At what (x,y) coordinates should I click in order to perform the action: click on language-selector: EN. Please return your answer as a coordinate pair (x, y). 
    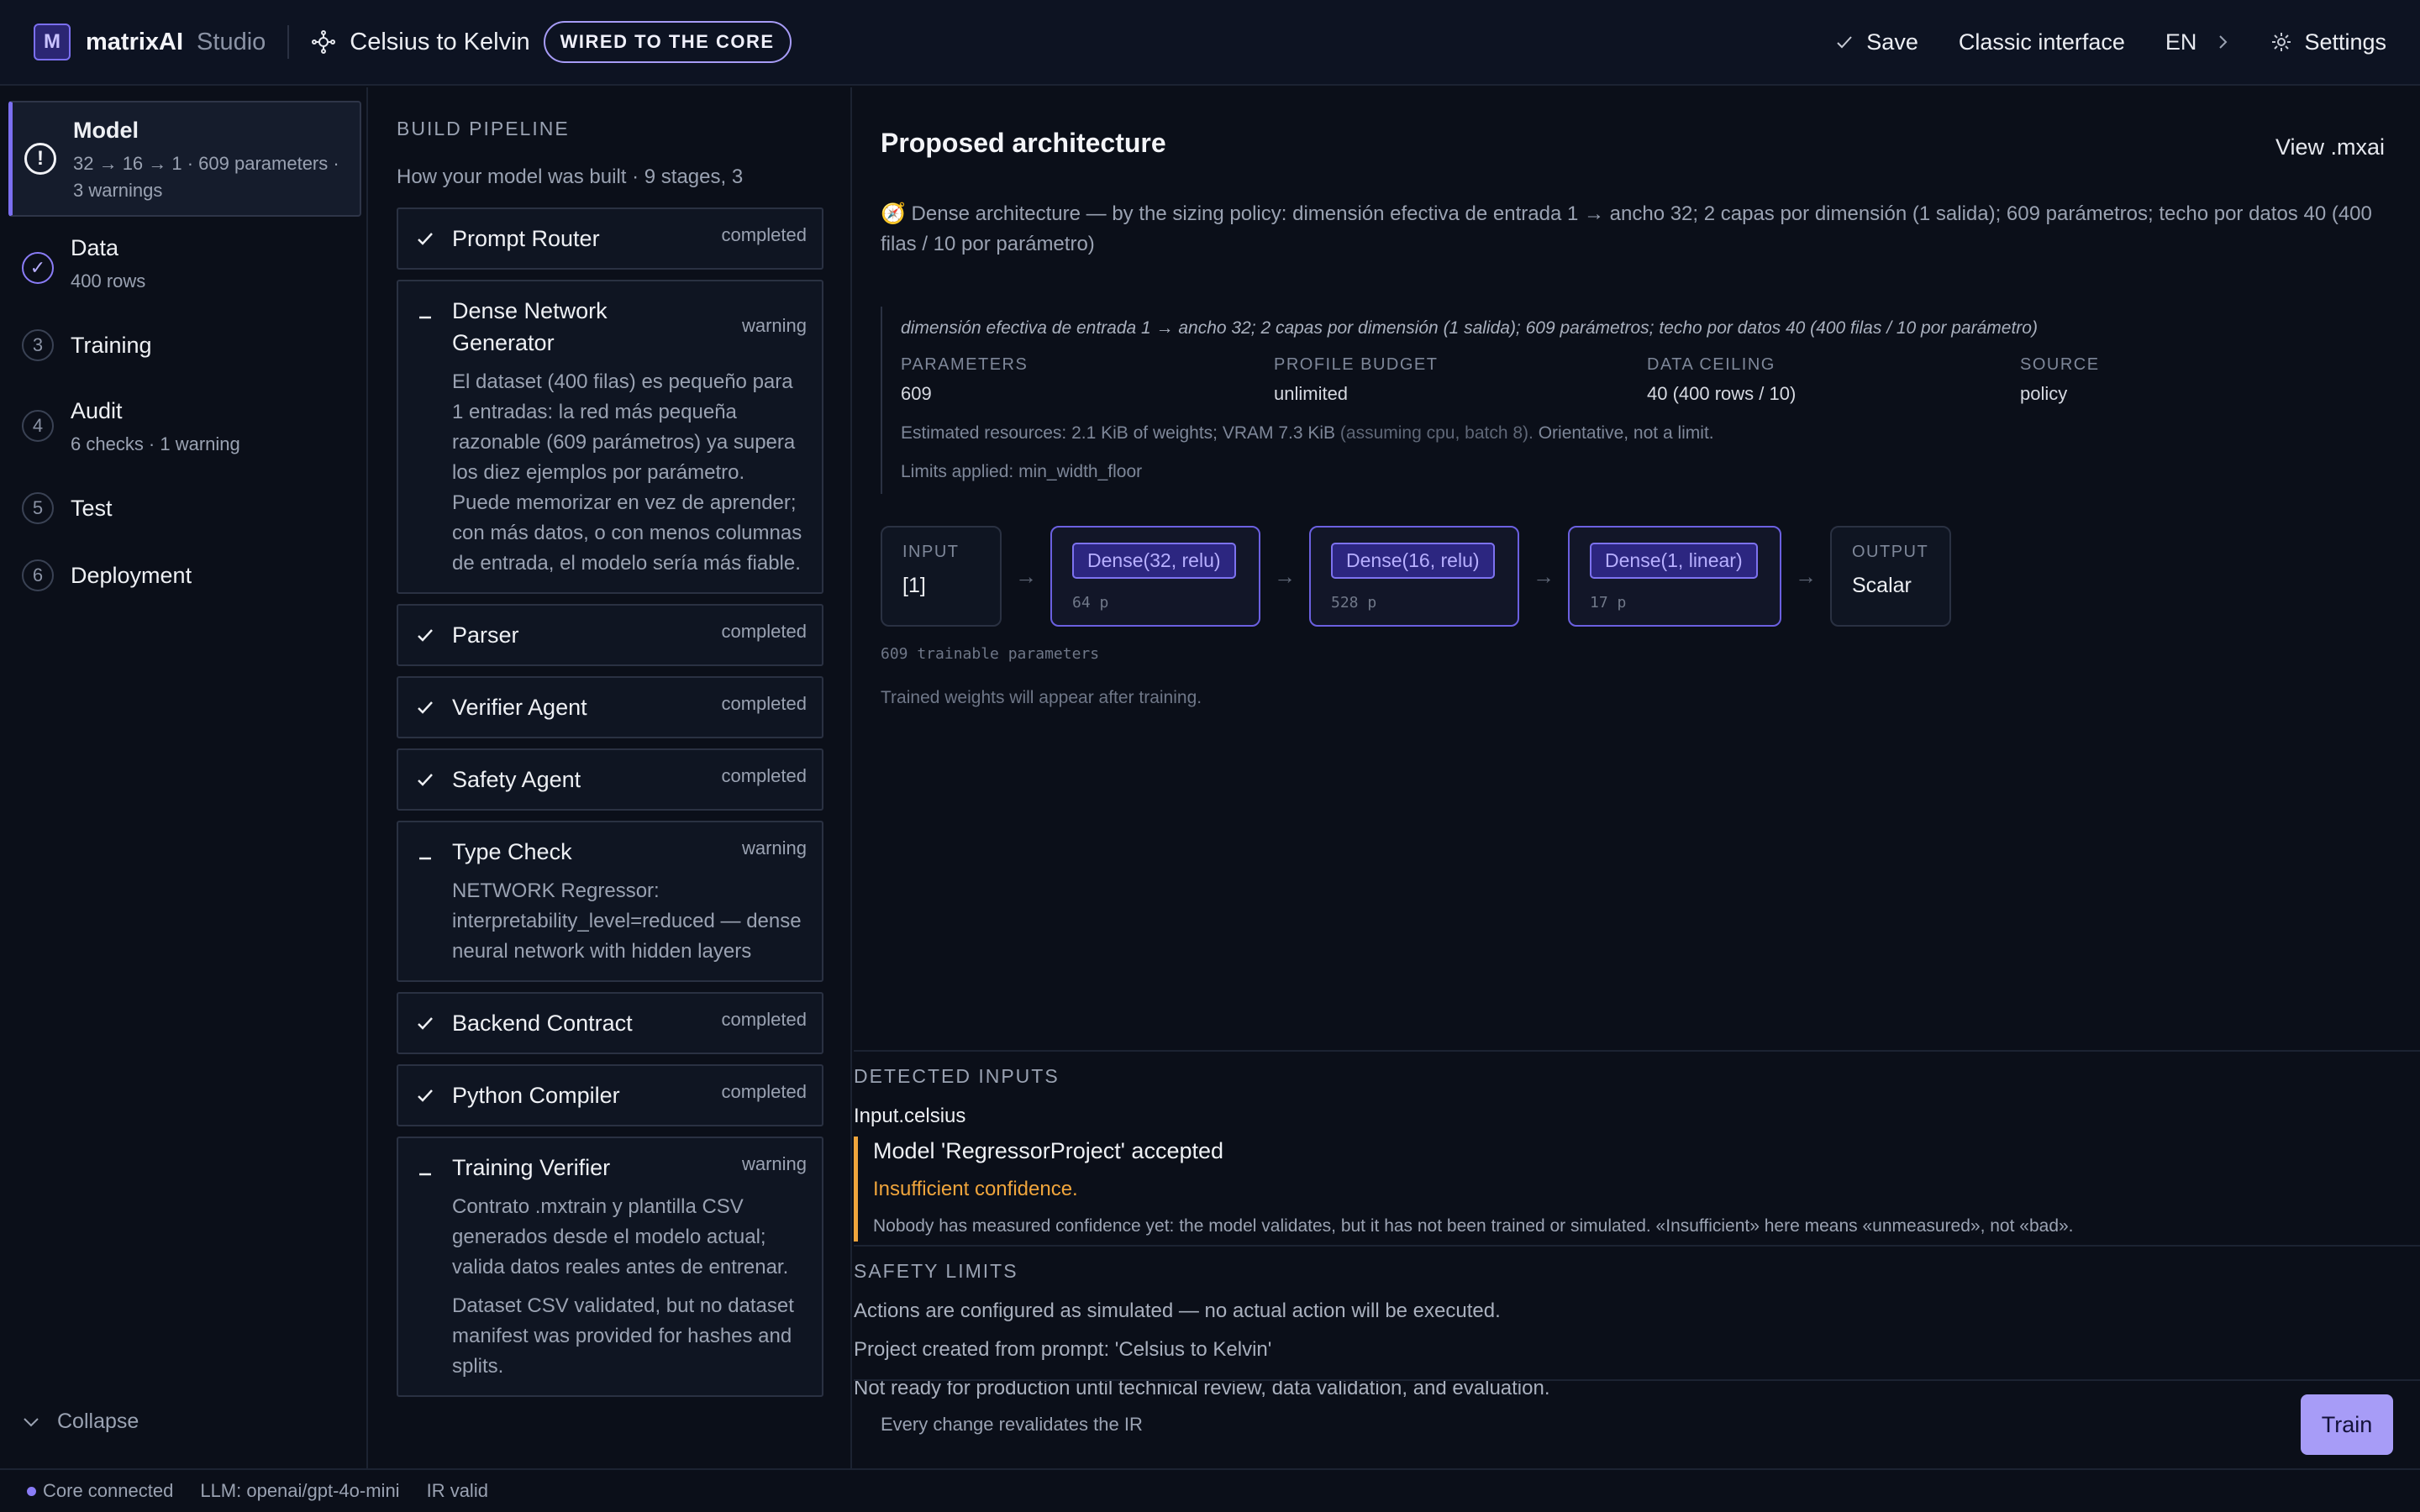
    Looking at the image, I should click on (2198, 42).